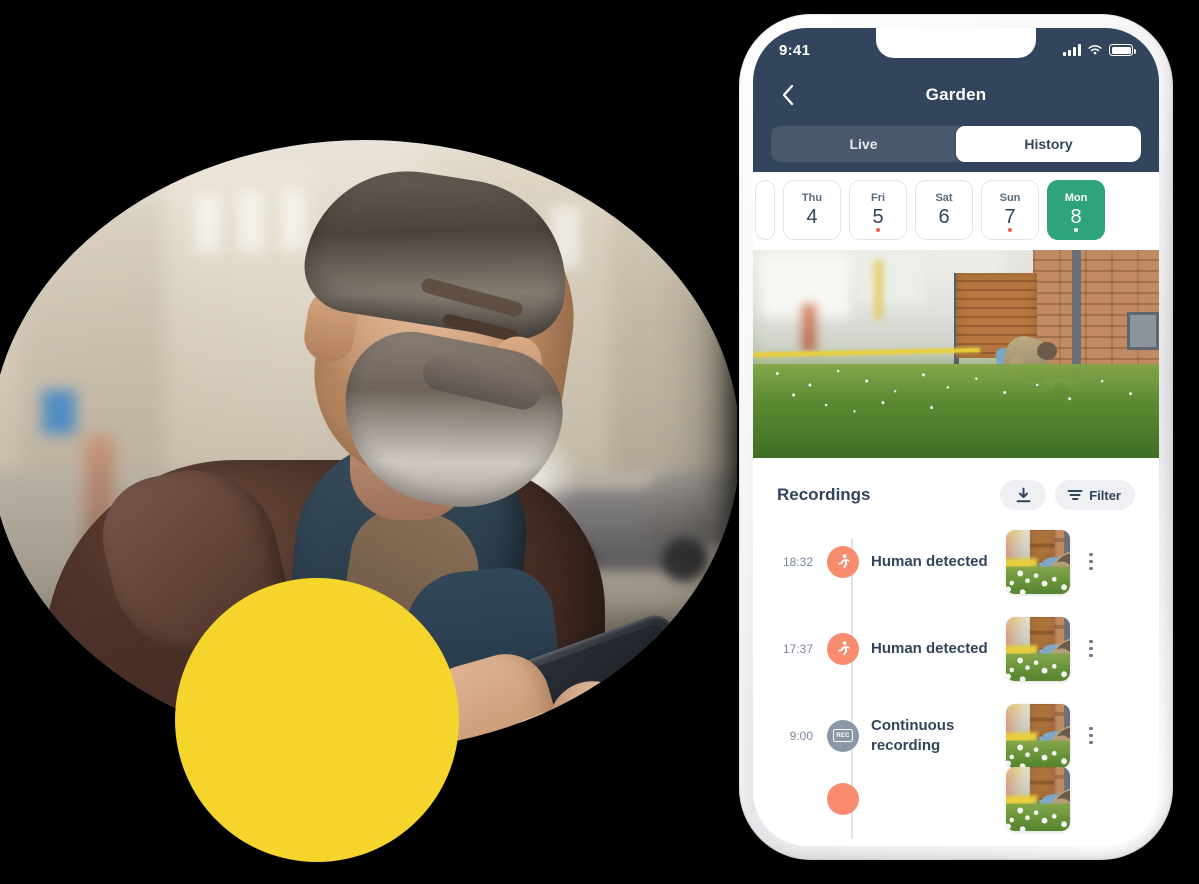 This screenshot has width=1199, height=884. I want to click on back-button, so click(788, 95).